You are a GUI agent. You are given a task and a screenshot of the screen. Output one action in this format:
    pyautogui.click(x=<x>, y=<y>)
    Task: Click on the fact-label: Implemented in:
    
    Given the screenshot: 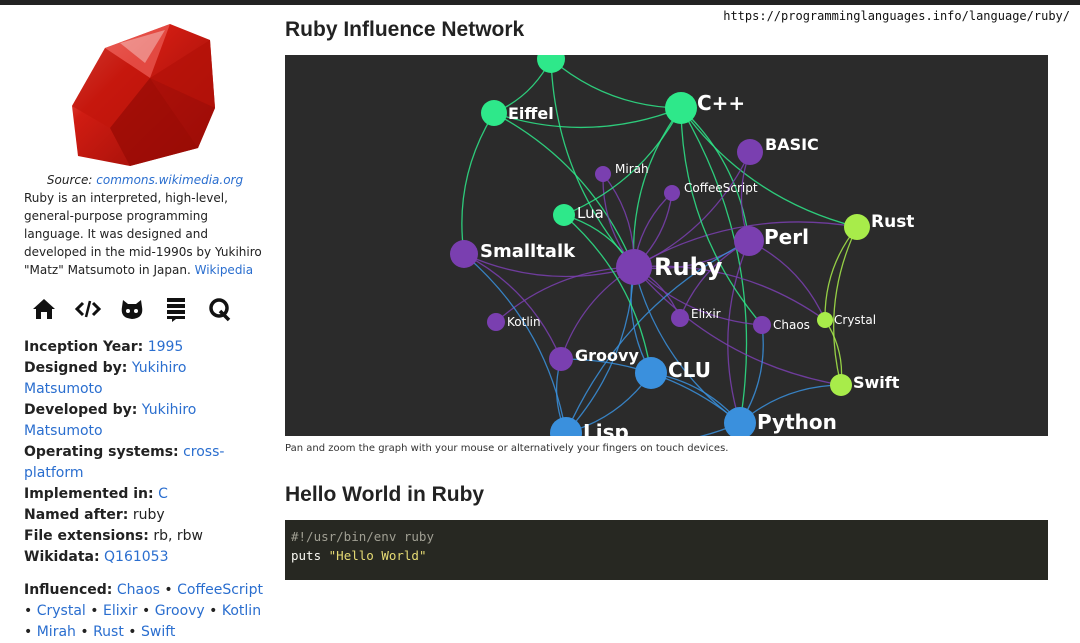 What is the action you would take?
    pyautogui.click(x=89, y=494)
    